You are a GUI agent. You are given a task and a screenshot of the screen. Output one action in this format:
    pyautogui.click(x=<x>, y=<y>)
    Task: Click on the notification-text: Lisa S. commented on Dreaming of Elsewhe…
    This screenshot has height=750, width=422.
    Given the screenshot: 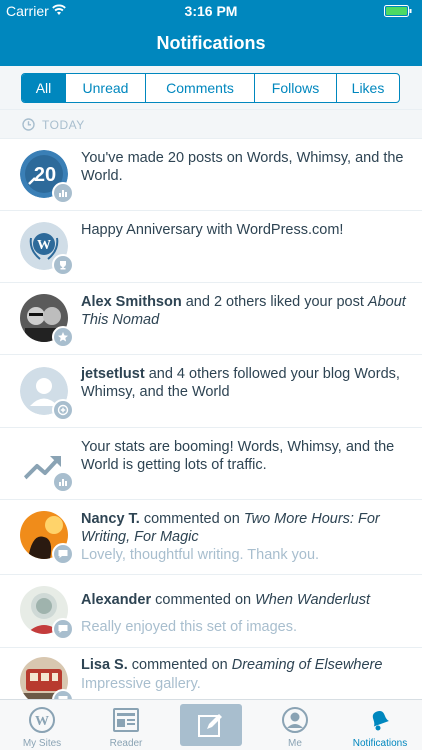 What is the action you would take?
    pyautogui.click(x=244, y=665)
    